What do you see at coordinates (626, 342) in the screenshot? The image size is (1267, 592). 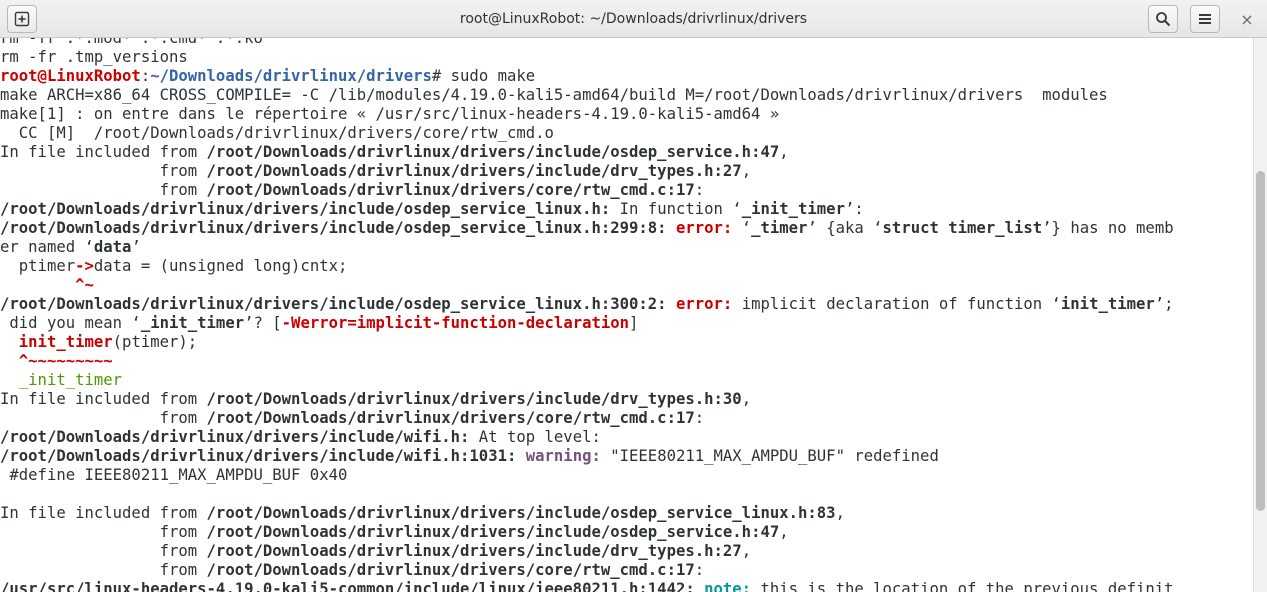 I see `terminal-line: init_timer(ptimer);` at bounding box center [626, 342].